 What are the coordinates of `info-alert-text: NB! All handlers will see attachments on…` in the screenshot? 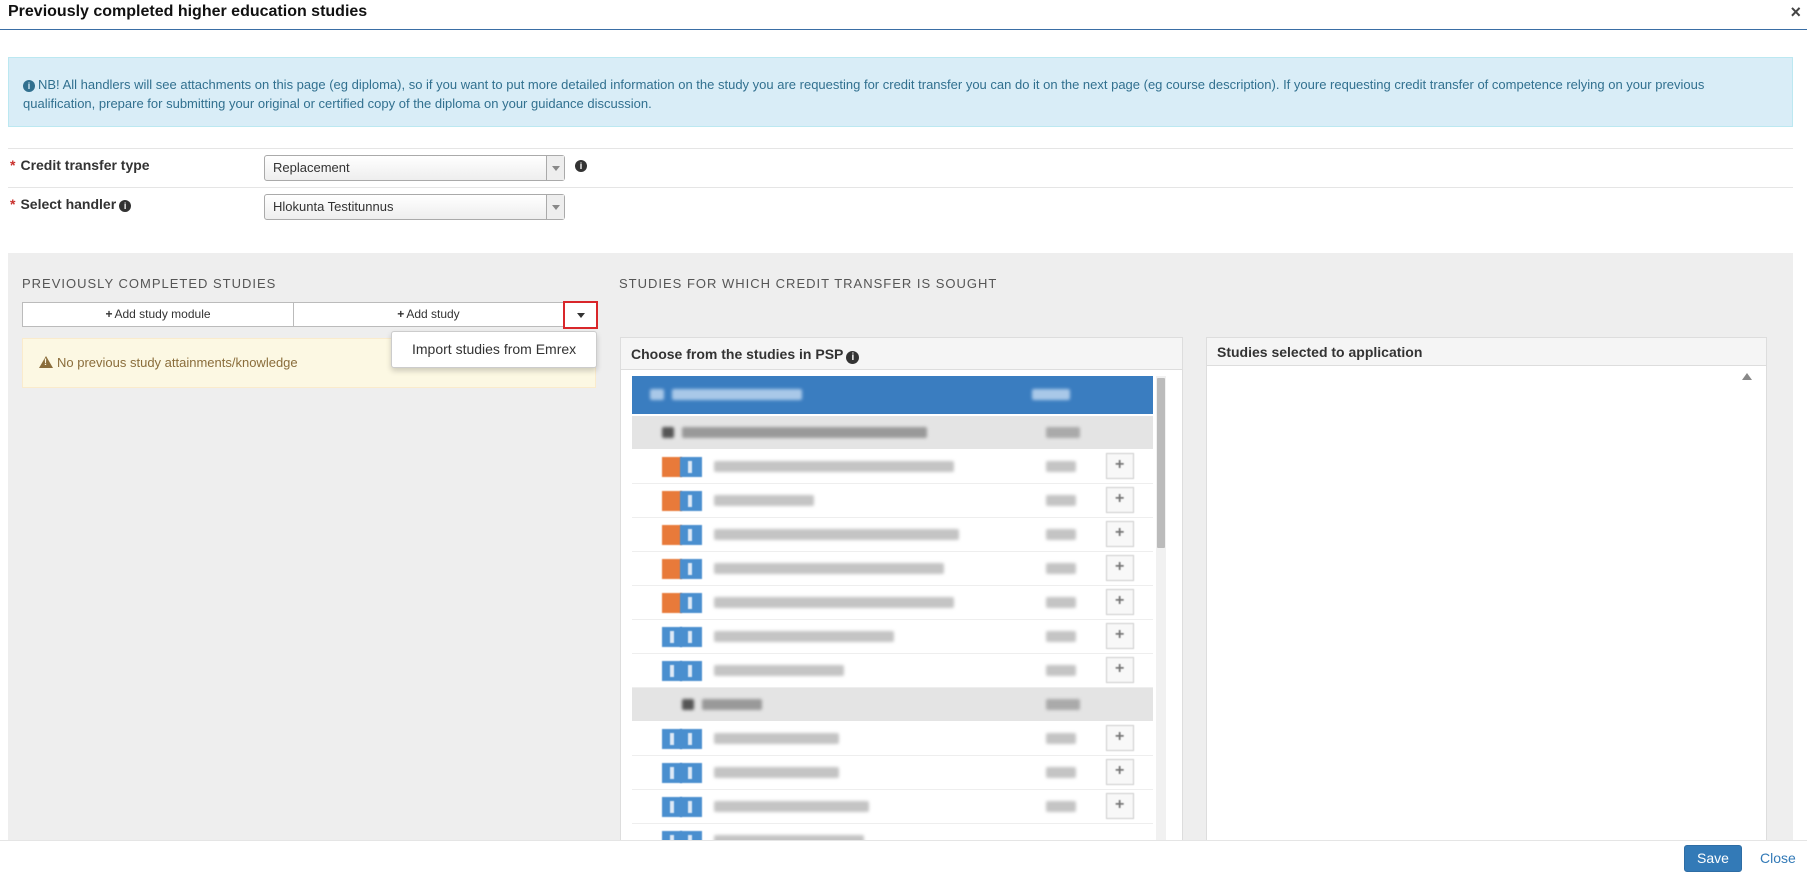 It's located at (864, 94).